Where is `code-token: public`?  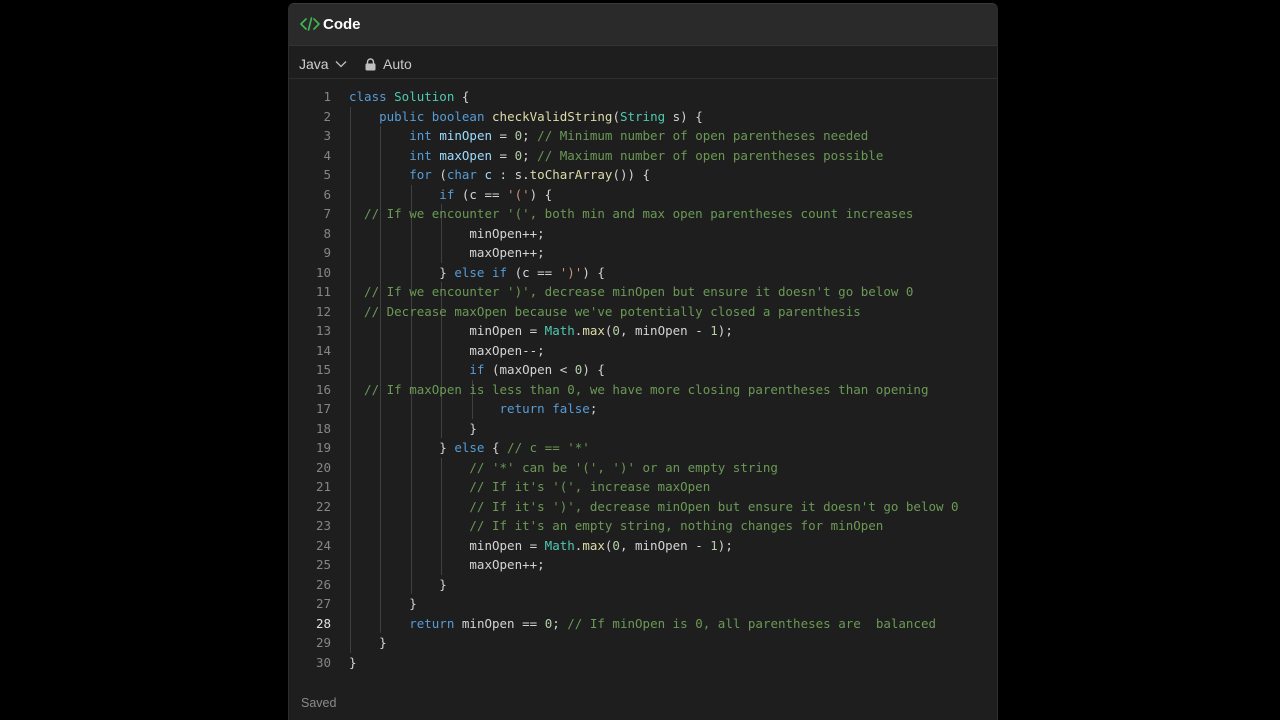 code-token: public is located at coordinates (390, 116).